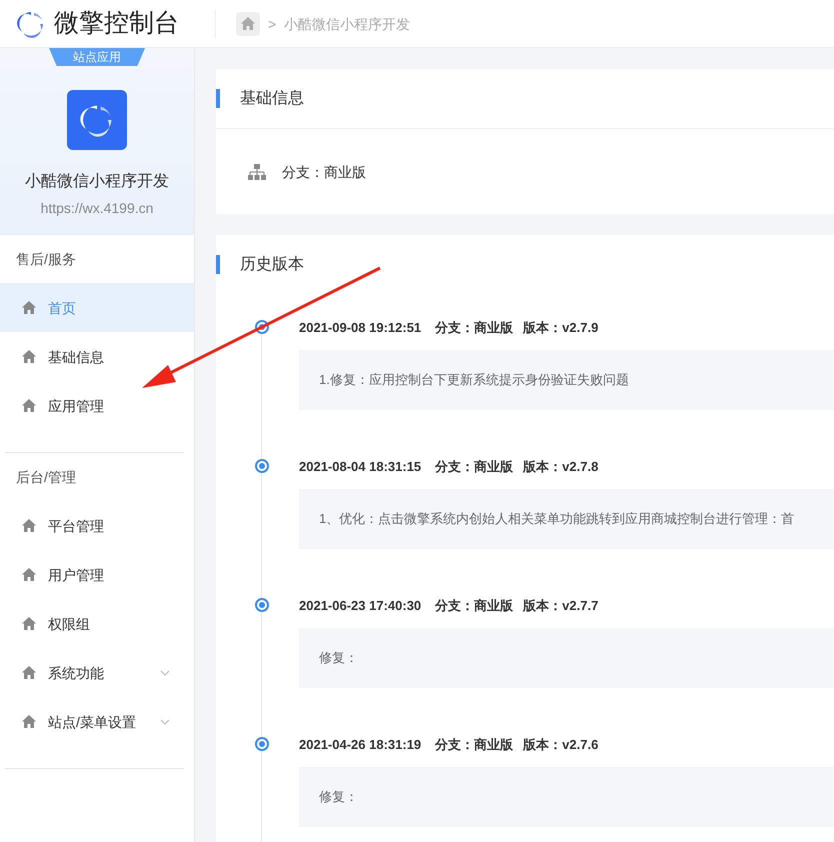 The image size is (834, 842). What do you see at coordinates (272, 264) in the screenshot?
I see `card-title: 历史版本` at bounding box center [272, 264].